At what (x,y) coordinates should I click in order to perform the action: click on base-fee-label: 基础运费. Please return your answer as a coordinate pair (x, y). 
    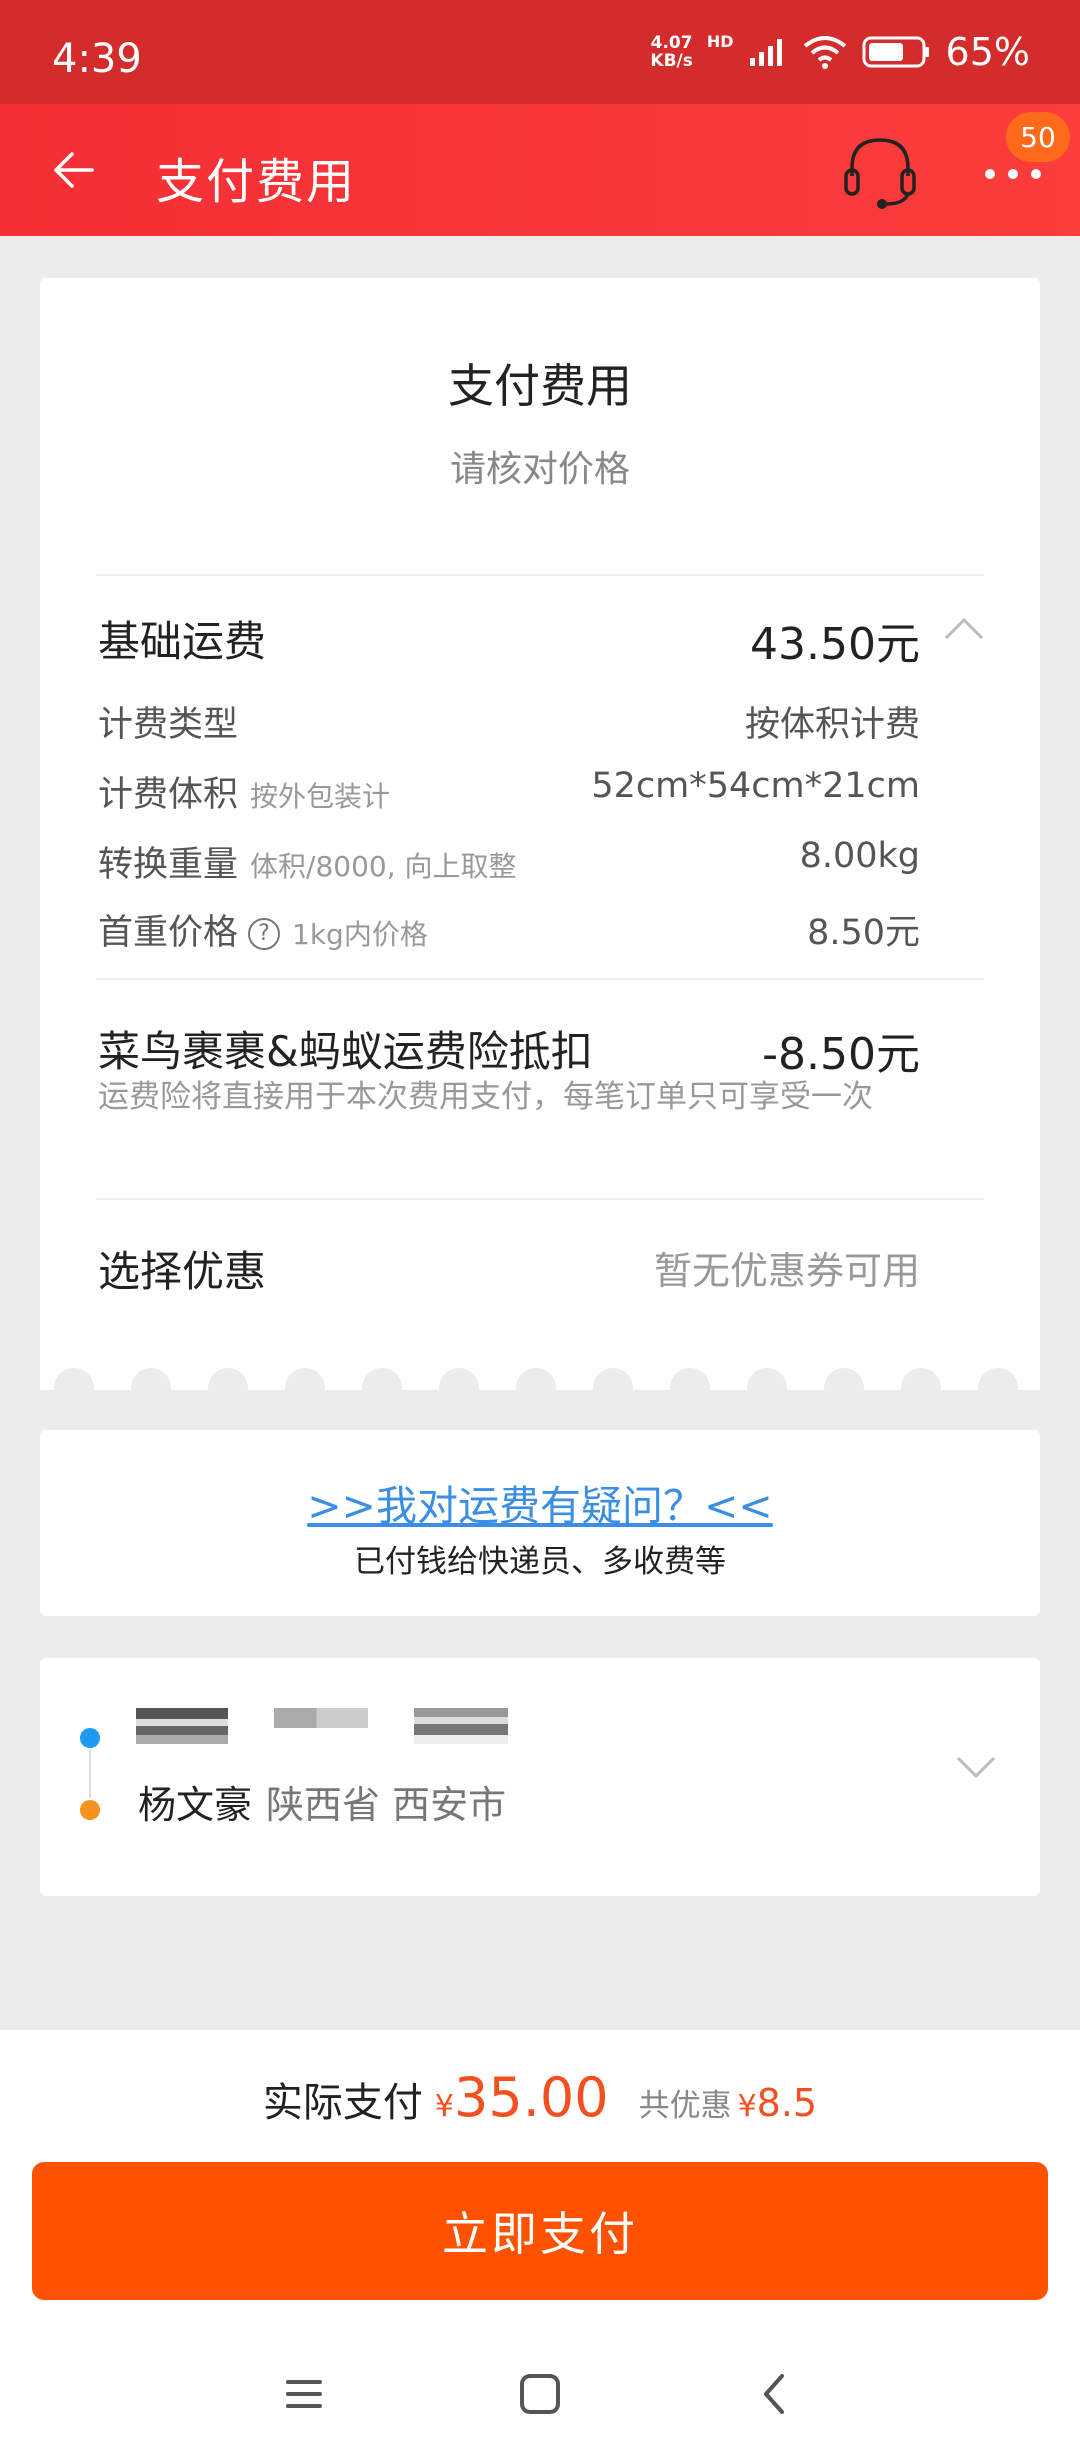
    Looking at the image, I should click on (182, 641).